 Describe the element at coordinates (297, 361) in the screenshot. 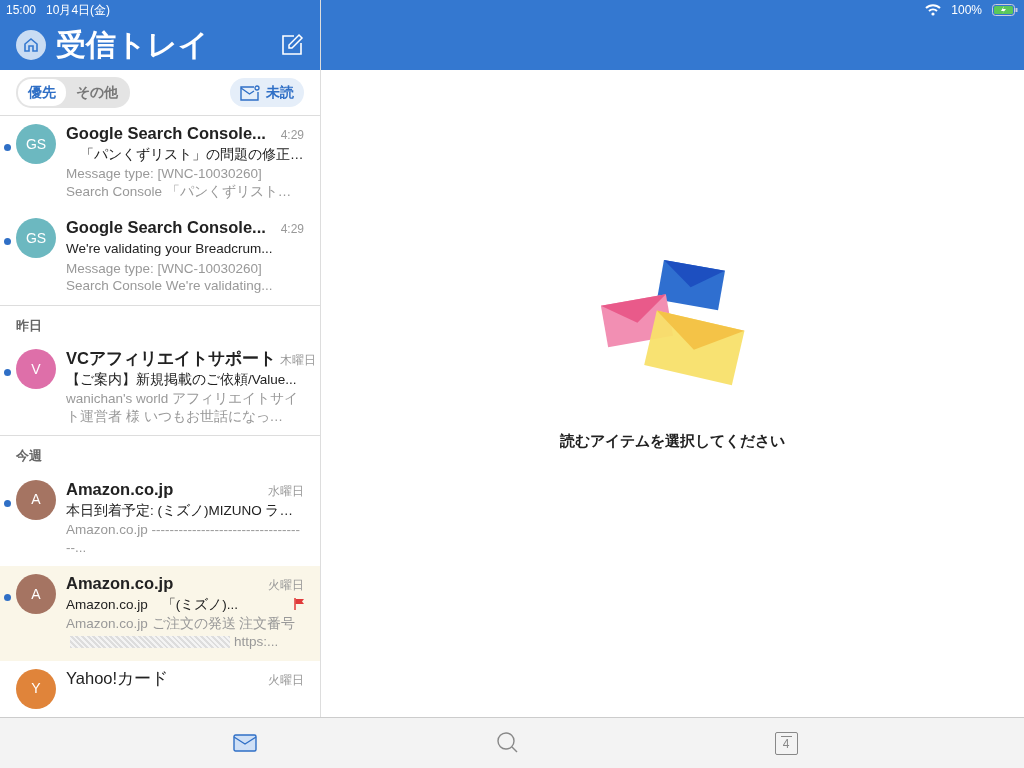

I see `message-time: 木曜日` at that location.